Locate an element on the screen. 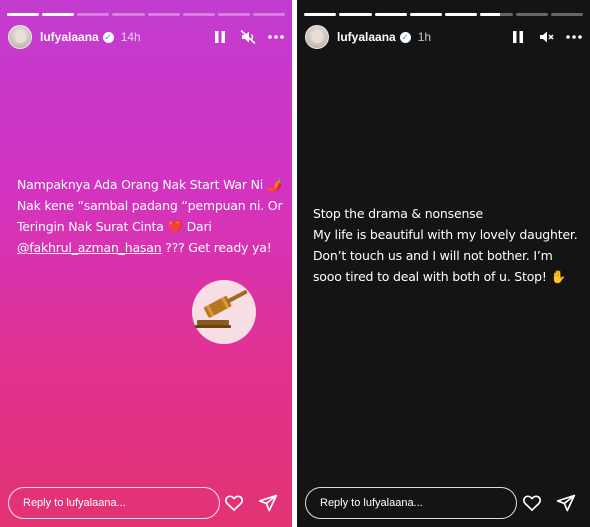  story-text-line: Teringin Nak Surat Cinta ❤️ Dari is located at coordinates (114, 226).